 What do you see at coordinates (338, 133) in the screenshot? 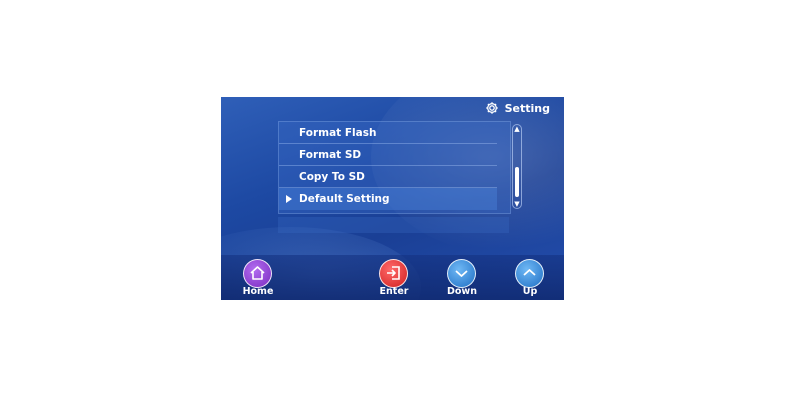
I see `menu-item-label: Format Flash` at bounding box center [338, 133].